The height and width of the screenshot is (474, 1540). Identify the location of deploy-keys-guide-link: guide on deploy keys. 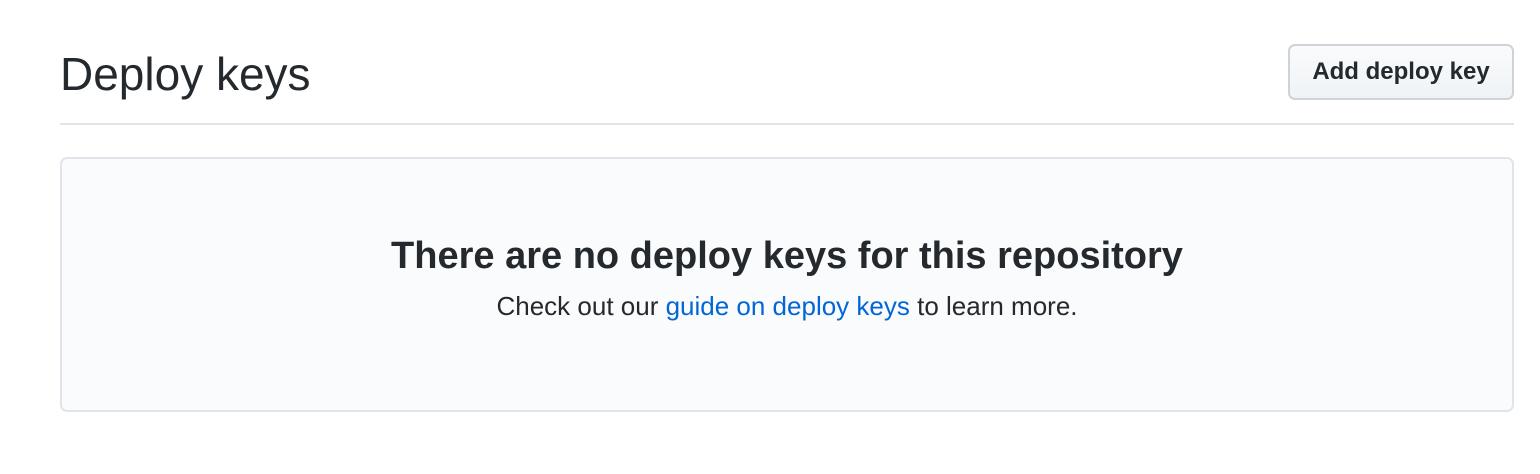
(788, 306).